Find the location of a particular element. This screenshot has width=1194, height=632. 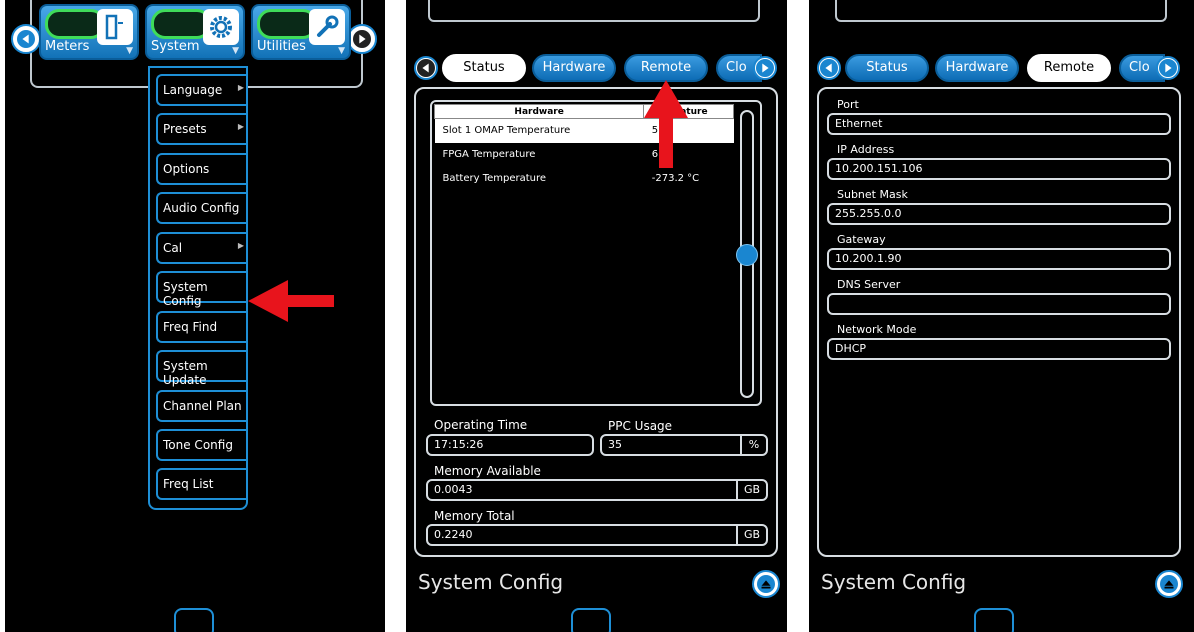

memory-available-label: Memory Available is located at coordinates (487, 471).